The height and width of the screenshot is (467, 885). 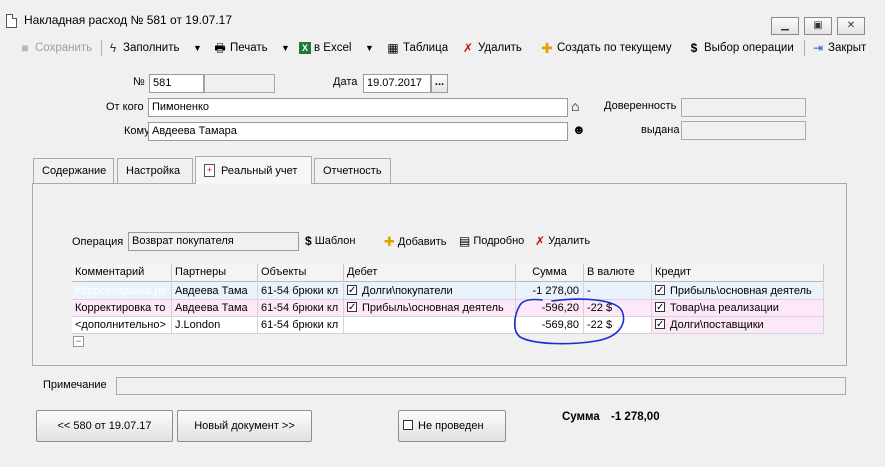 What do you see at coordinates (562, 241) in the screenshot?
I see `delete-row-button: ✗ Удалить` at bounding box center [562, 241].